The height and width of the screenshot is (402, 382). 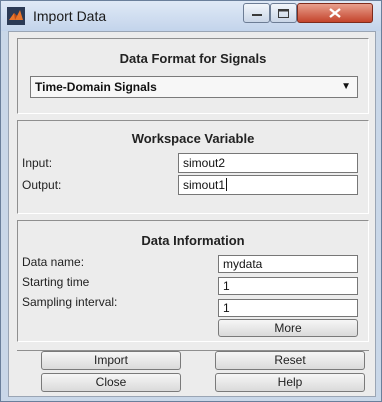 I want to click on text-cursor, so click(x=227, y=184).